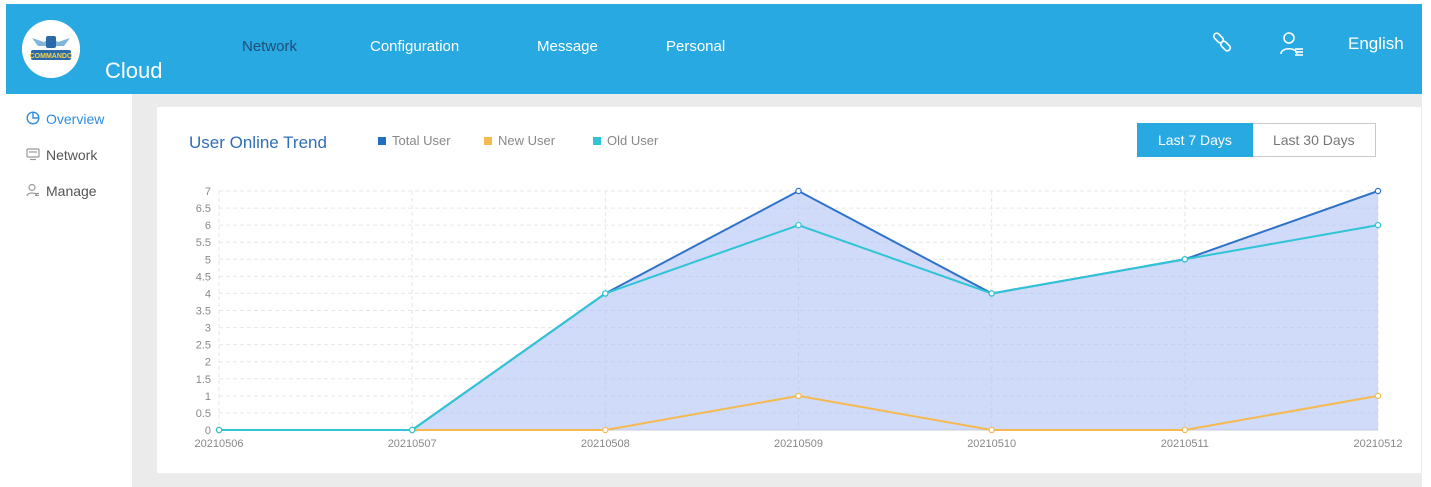 Image resolution: width=1431 pixels, height=487 pixels. What do you see at coordinates (1378, 444) in the screenshot?
I see `x-tick-label: 20210512` at bounding box center [1378, 444].